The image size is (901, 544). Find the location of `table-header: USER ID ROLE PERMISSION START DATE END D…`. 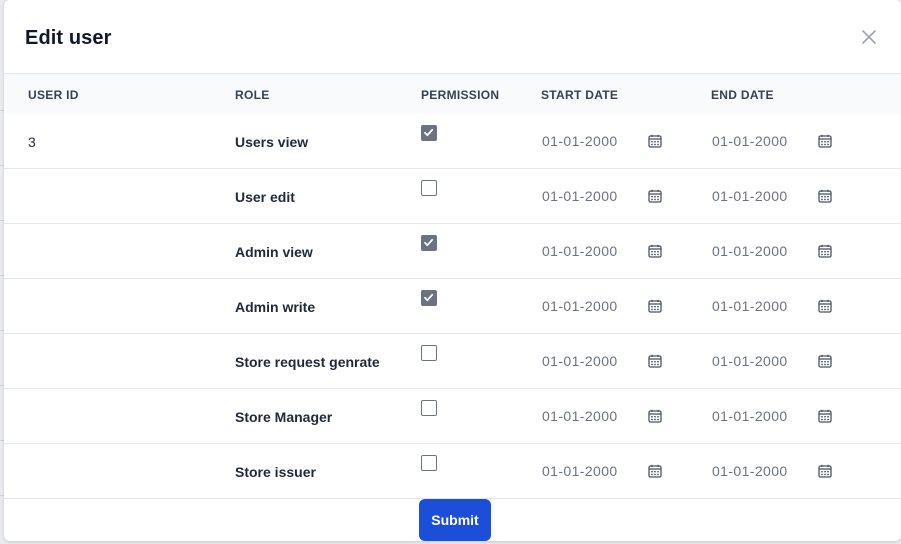

table-header: USER ID ROLE PERMISSION START DATE END D… is located at coordinates (452, 94).